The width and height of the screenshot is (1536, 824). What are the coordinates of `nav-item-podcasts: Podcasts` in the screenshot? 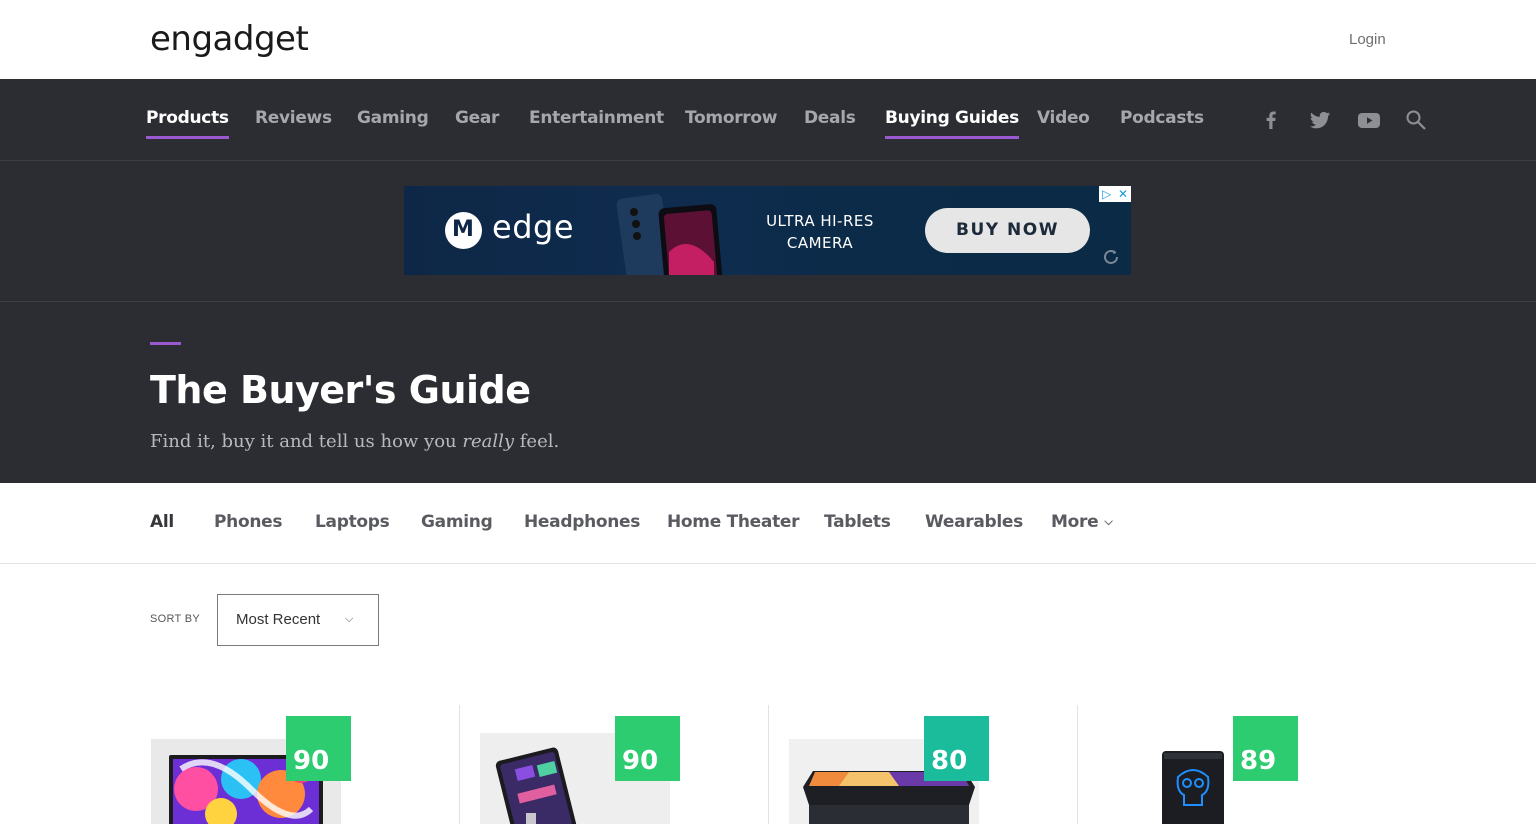 It's located at (1162, 118).